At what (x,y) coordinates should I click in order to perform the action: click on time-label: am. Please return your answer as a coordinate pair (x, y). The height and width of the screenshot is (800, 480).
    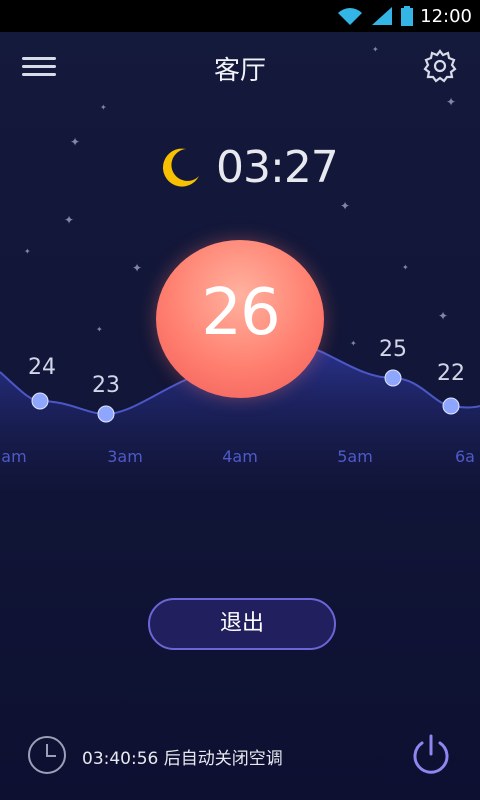
    Looking at the image, I should click on (13, 456).